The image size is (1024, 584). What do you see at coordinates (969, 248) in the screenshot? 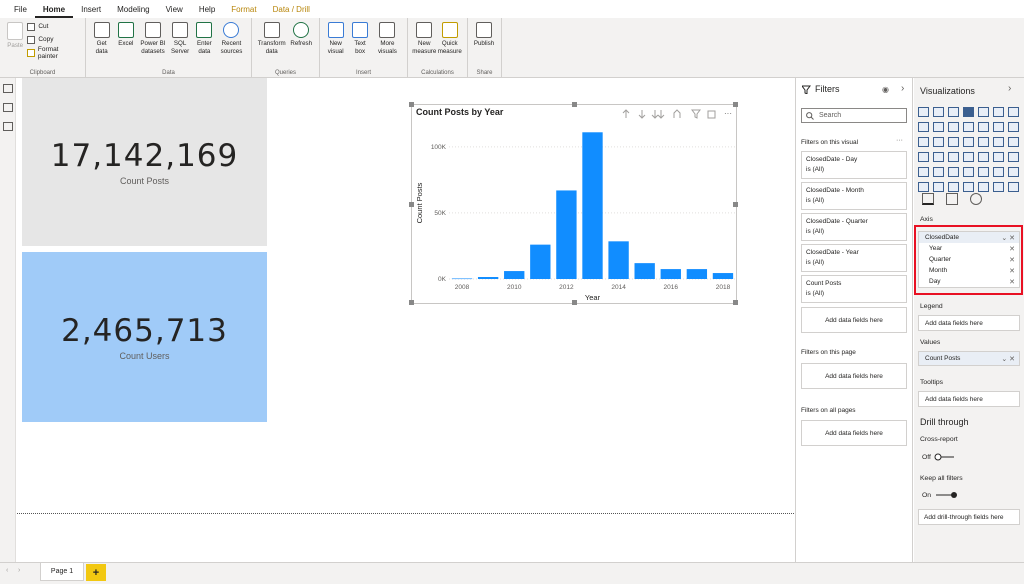
I see `axis-subfield: Year ✕` at bounding box center [969, 248].